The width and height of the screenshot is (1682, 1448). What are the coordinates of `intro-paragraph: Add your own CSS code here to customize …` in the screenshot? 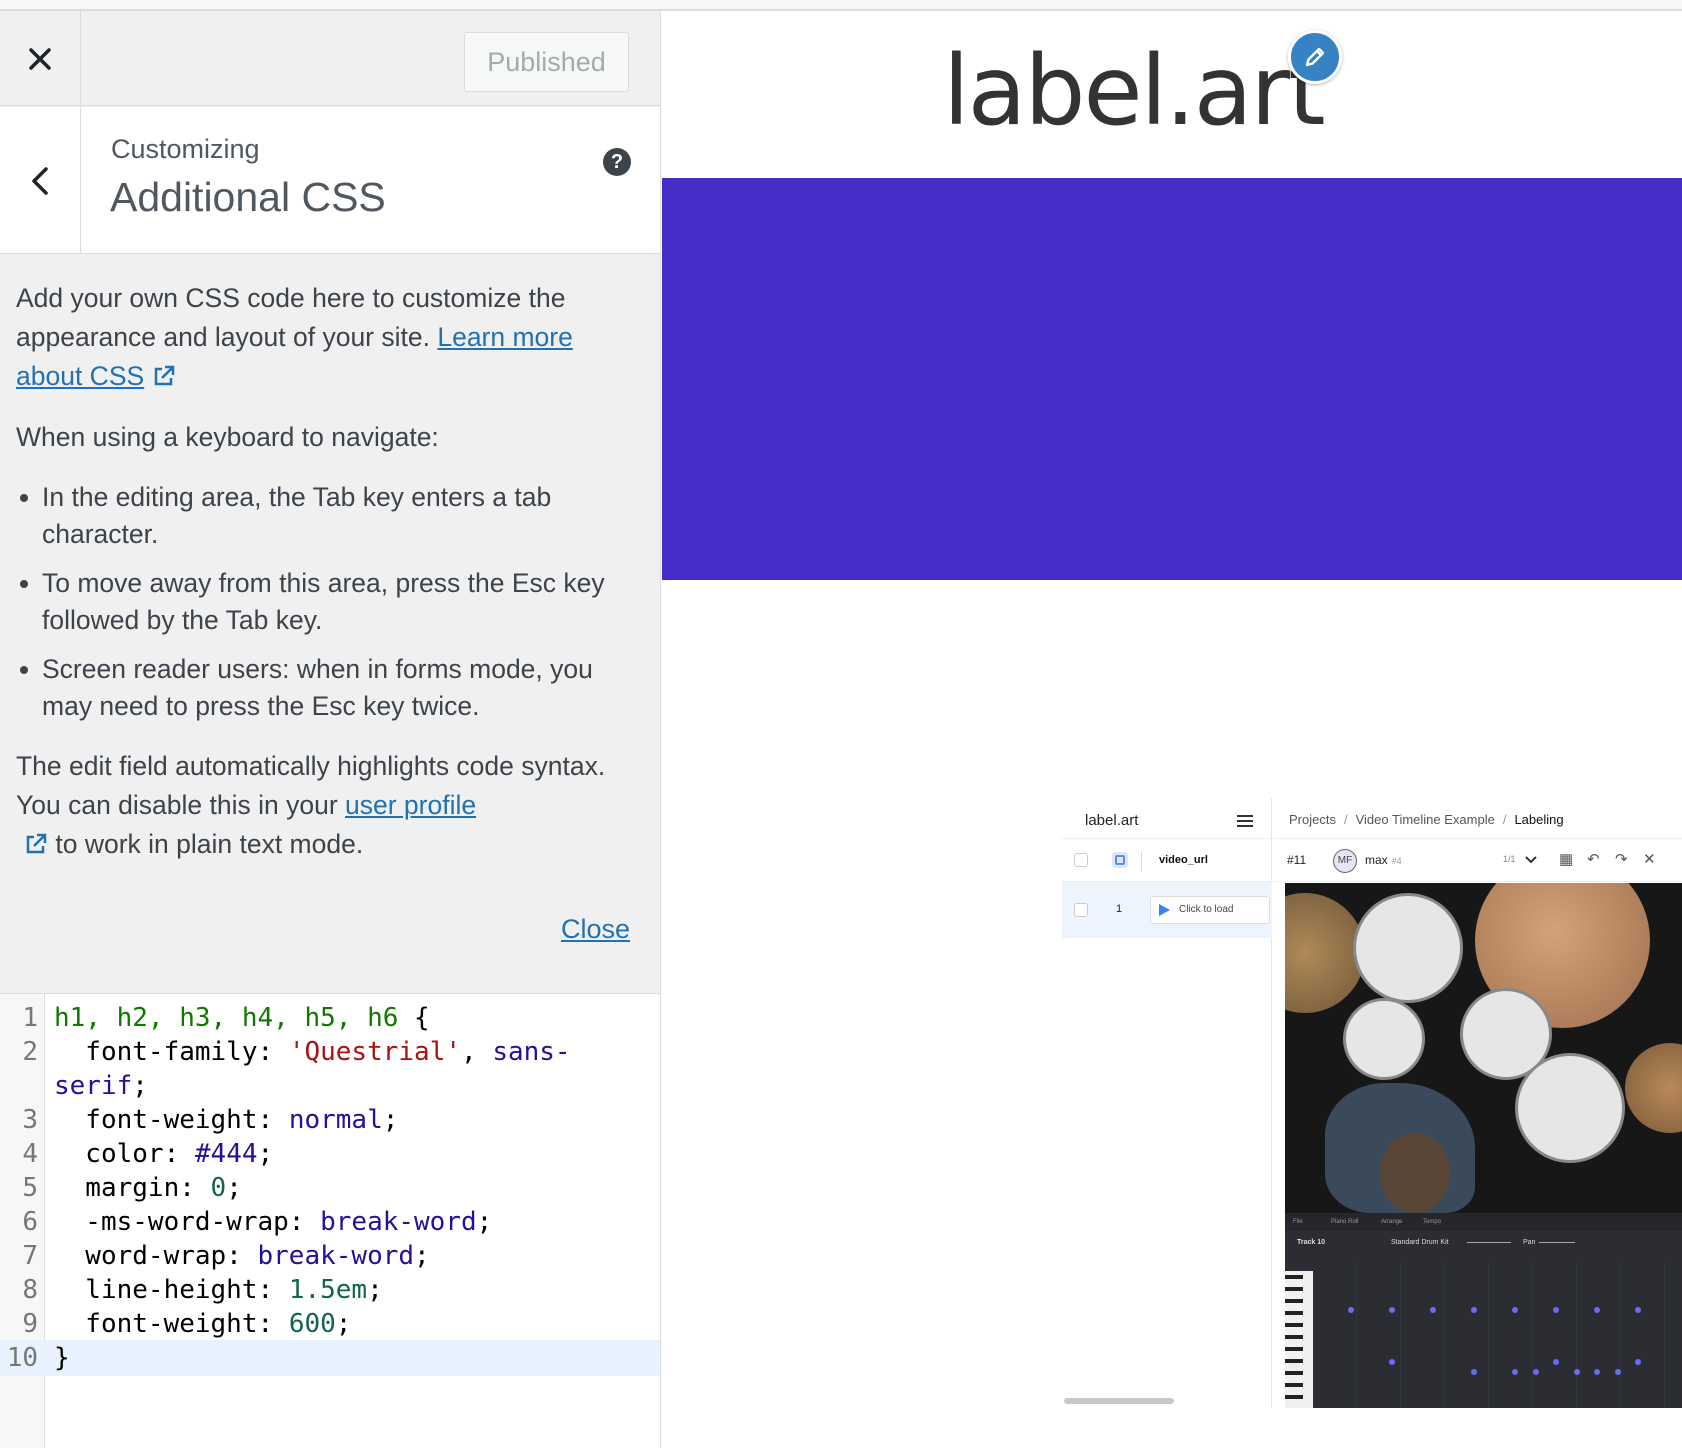 It's located at (294, 337).